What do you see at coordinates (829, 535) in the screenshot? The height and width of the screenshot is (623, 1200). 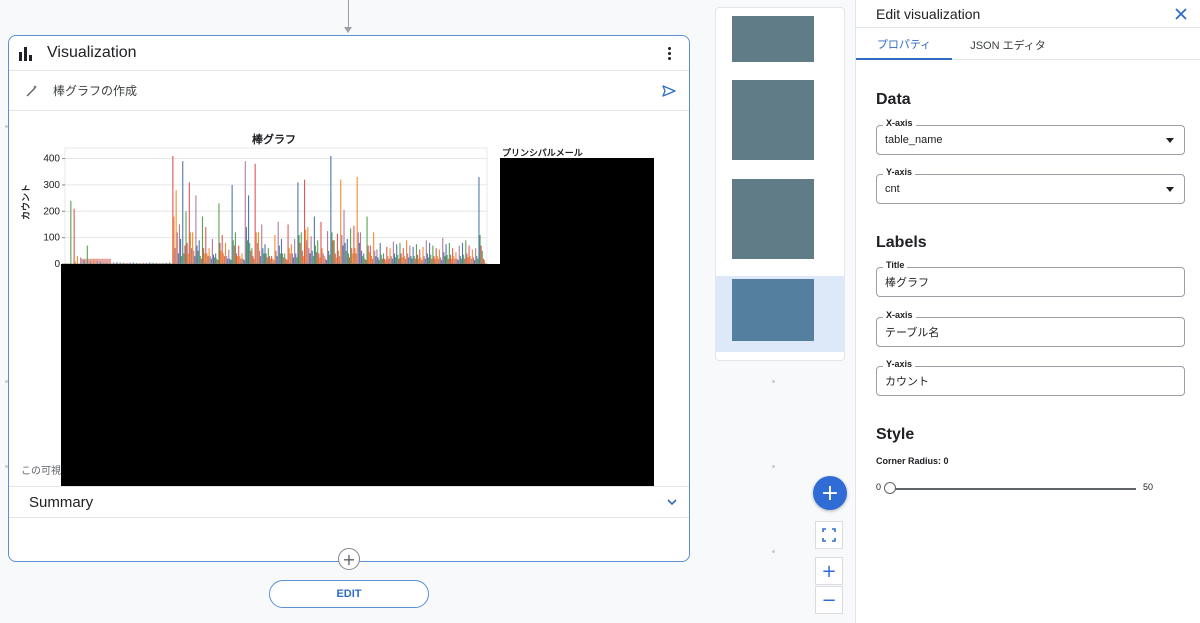 I see `fit-view-button` at bounding box center [829, 535].